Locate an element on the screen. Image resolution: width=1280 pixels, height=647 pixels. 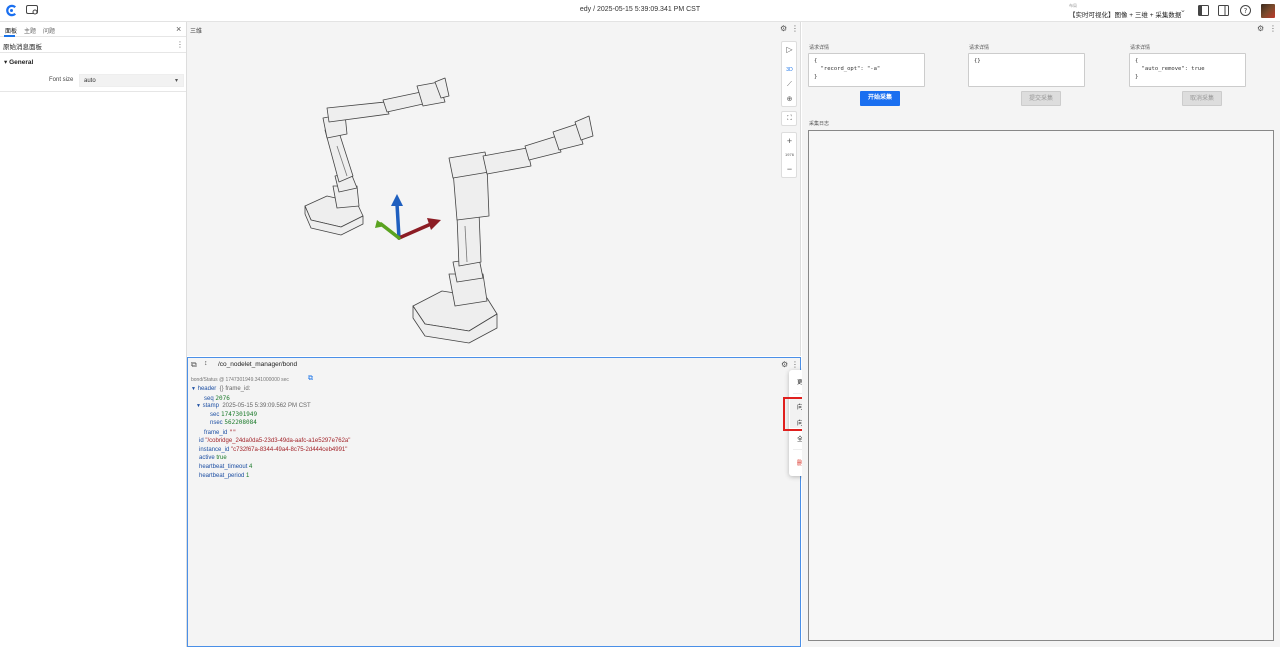
submit-capture-button: 提交采集 is located at coordinates (1041, 98).